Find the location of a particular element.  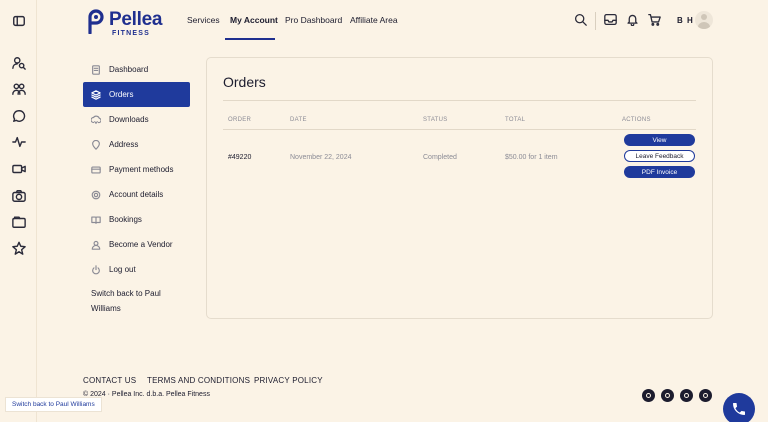

view-order-button: View is located at coordinates (659, 140).